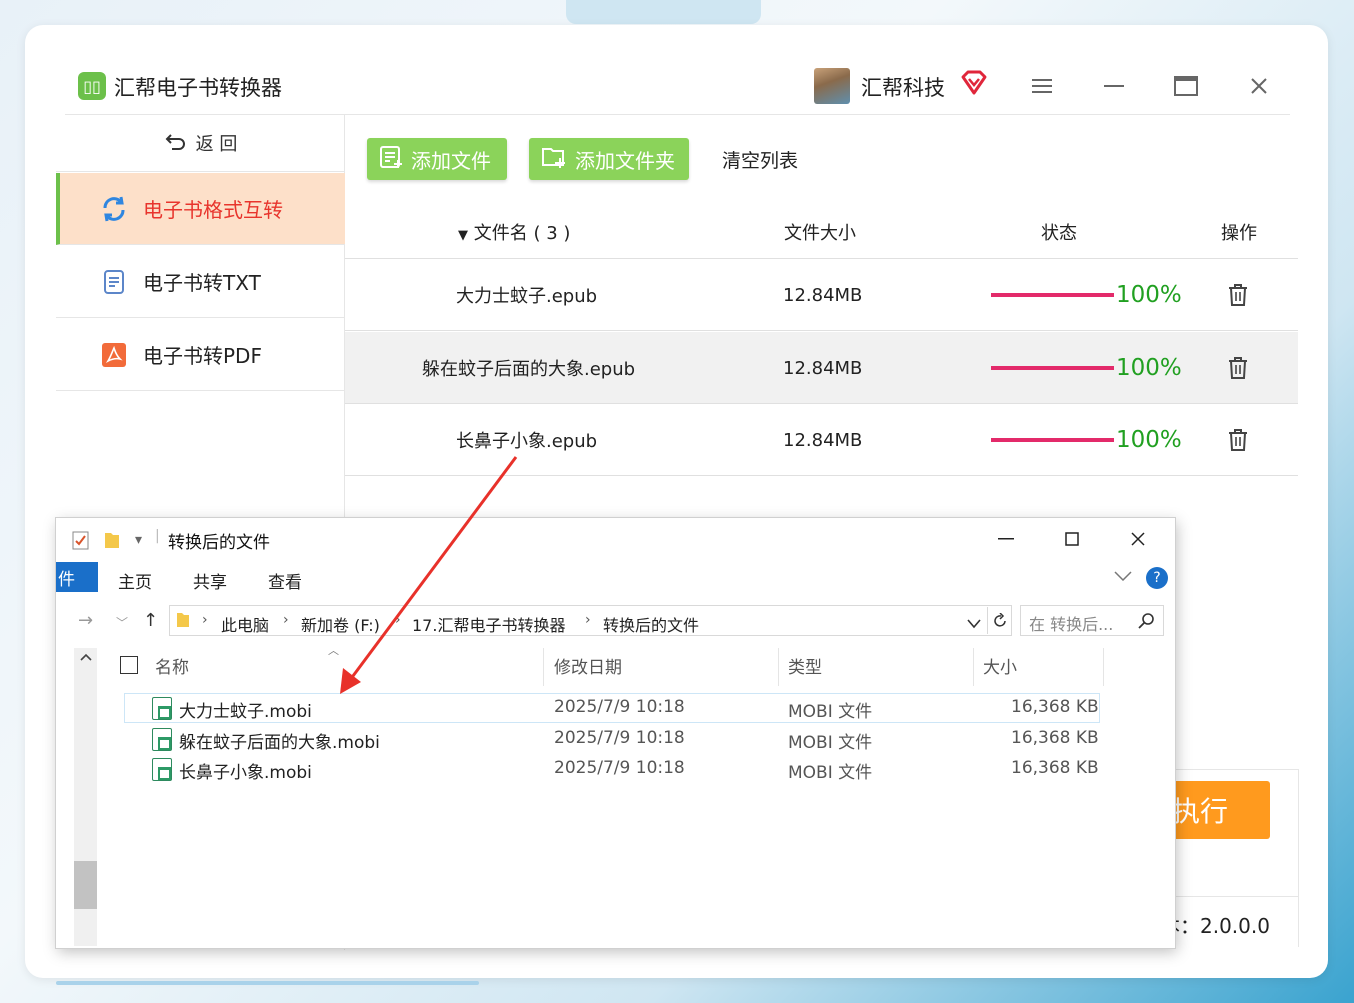 Image resolution: width=1354 pixels, height=1003 pixels. Describe the element at coordinates (175, 143) in the screenshot. I see `back-arrow-icon` at that location.